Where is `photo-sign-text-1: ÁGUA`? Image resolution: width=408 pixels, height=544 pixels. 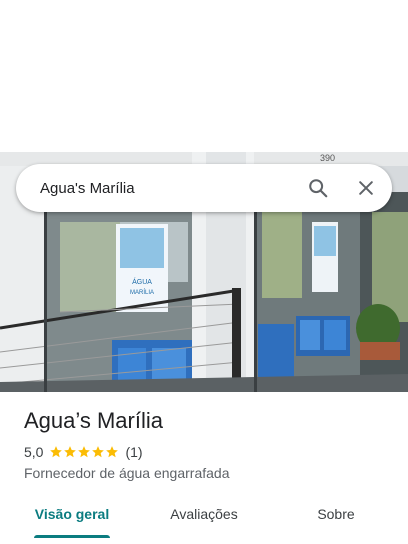
photo-sign-text-1: ÁGUA is located at coordinates (142, 281).